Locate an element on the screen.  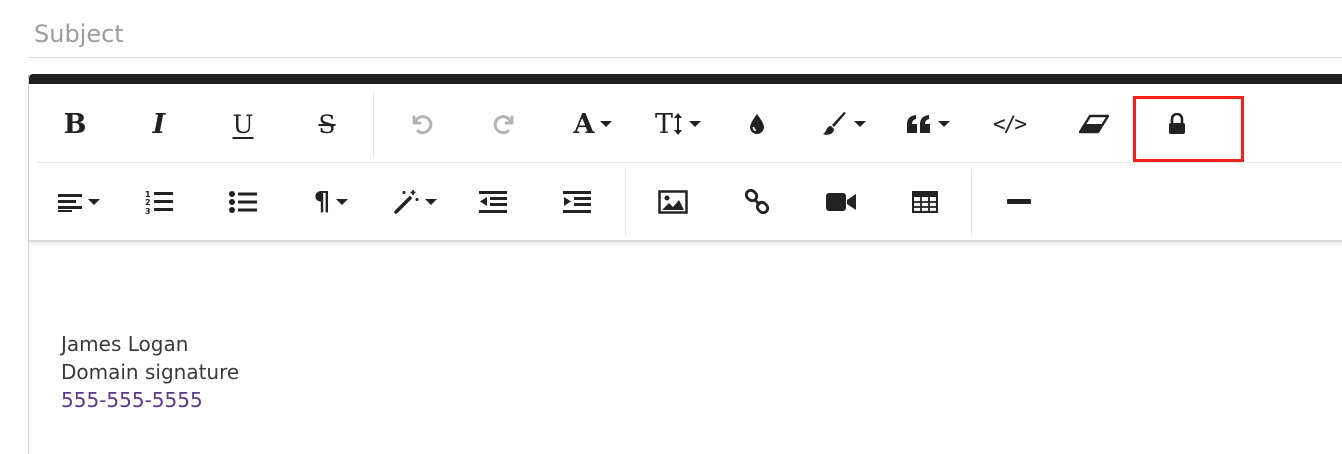
blockquote-dropdown is located at coordinates (928, 124).